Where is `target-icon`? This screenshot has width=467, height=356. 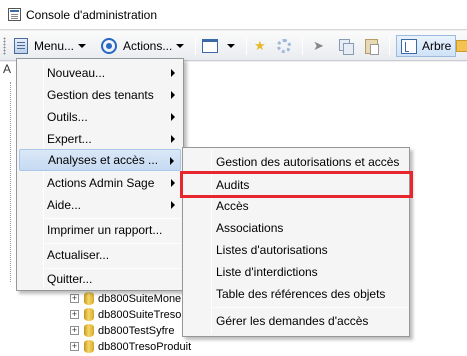 target-icon is located at coordinates (109, 46).